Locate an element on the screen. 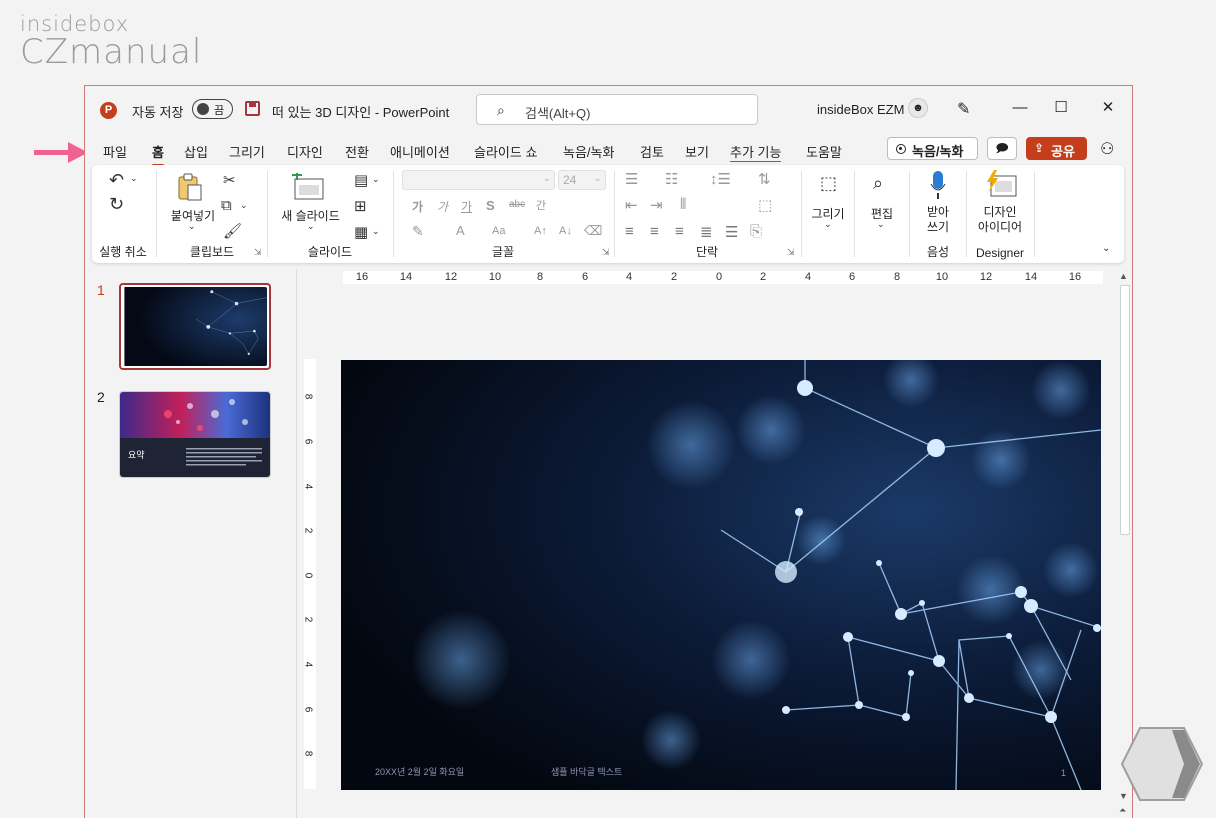 This screenshot has width=1216, height=818. align-right-icon: ≡ is located at coordinates (679, 231).